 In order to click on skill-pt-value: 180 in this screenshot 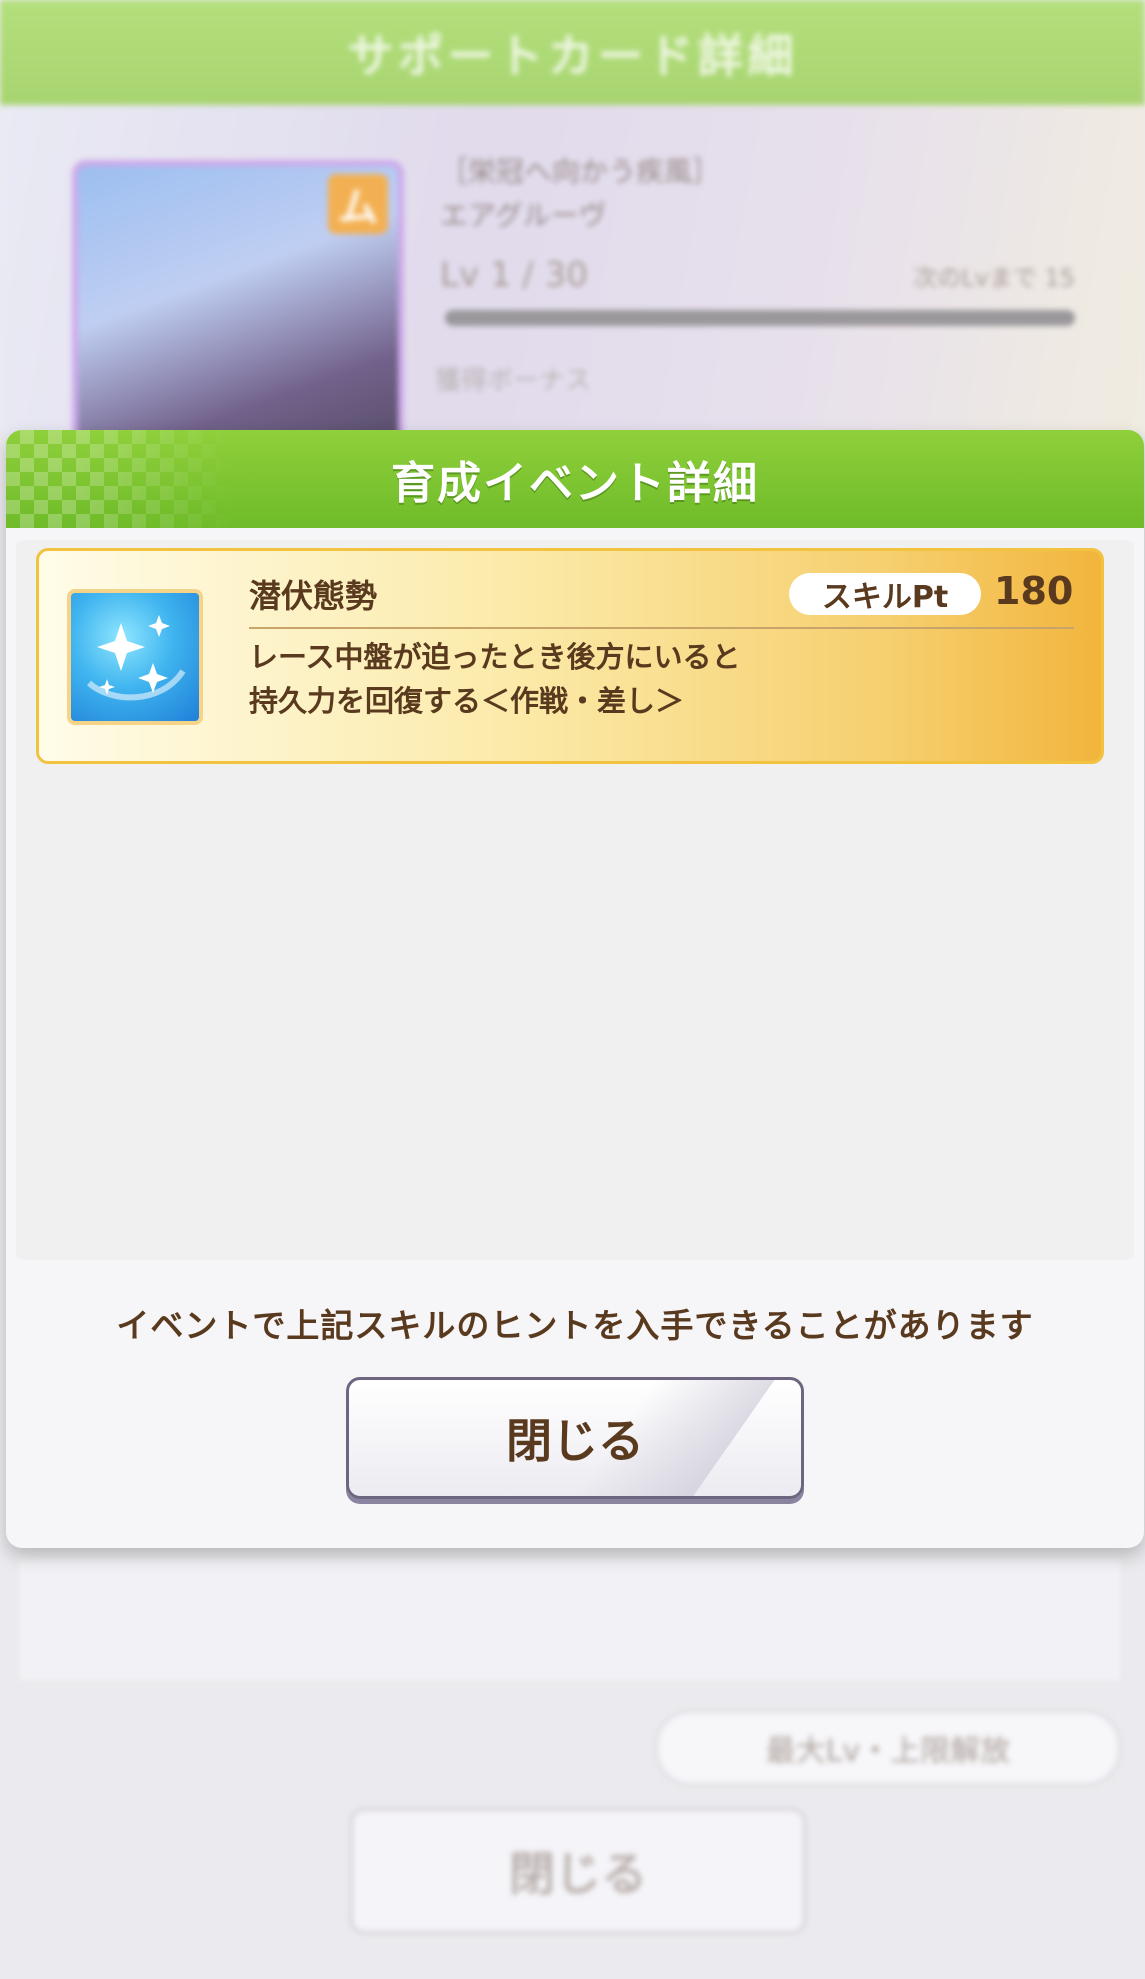, I will do `click(1034, 591)`.